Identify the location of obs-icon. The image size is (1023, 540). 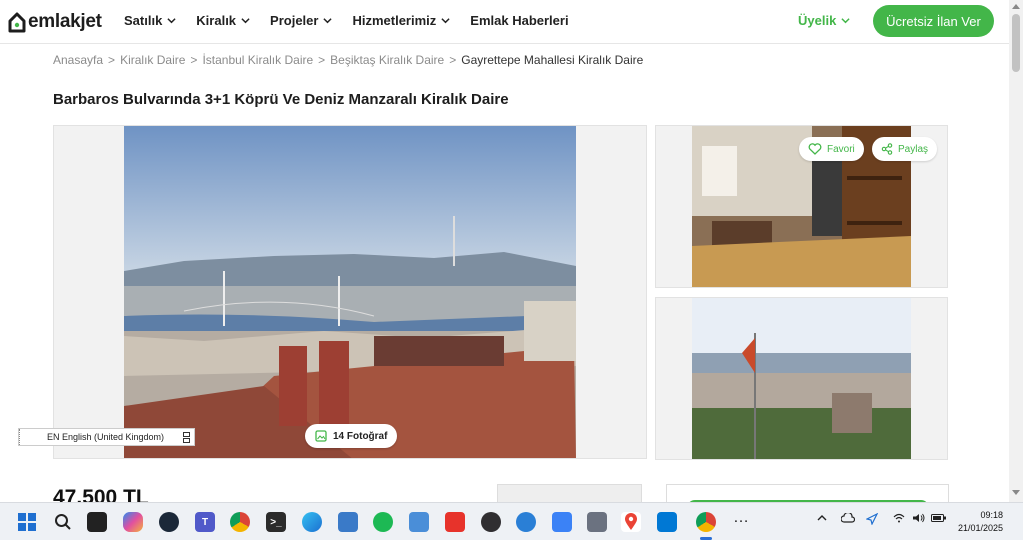
(491, 522).